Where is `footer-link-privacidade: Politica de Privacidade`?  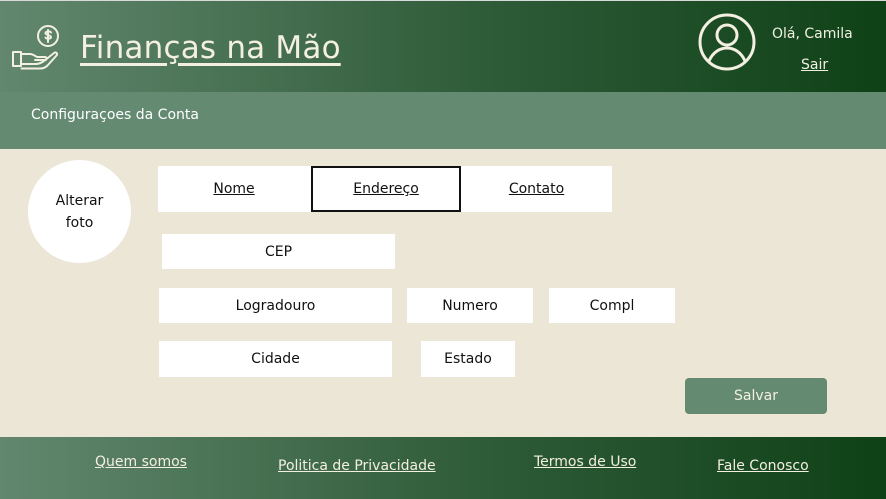 footer-link-privacidade: Politica de Privacidade is located at coordinates (357, 466).